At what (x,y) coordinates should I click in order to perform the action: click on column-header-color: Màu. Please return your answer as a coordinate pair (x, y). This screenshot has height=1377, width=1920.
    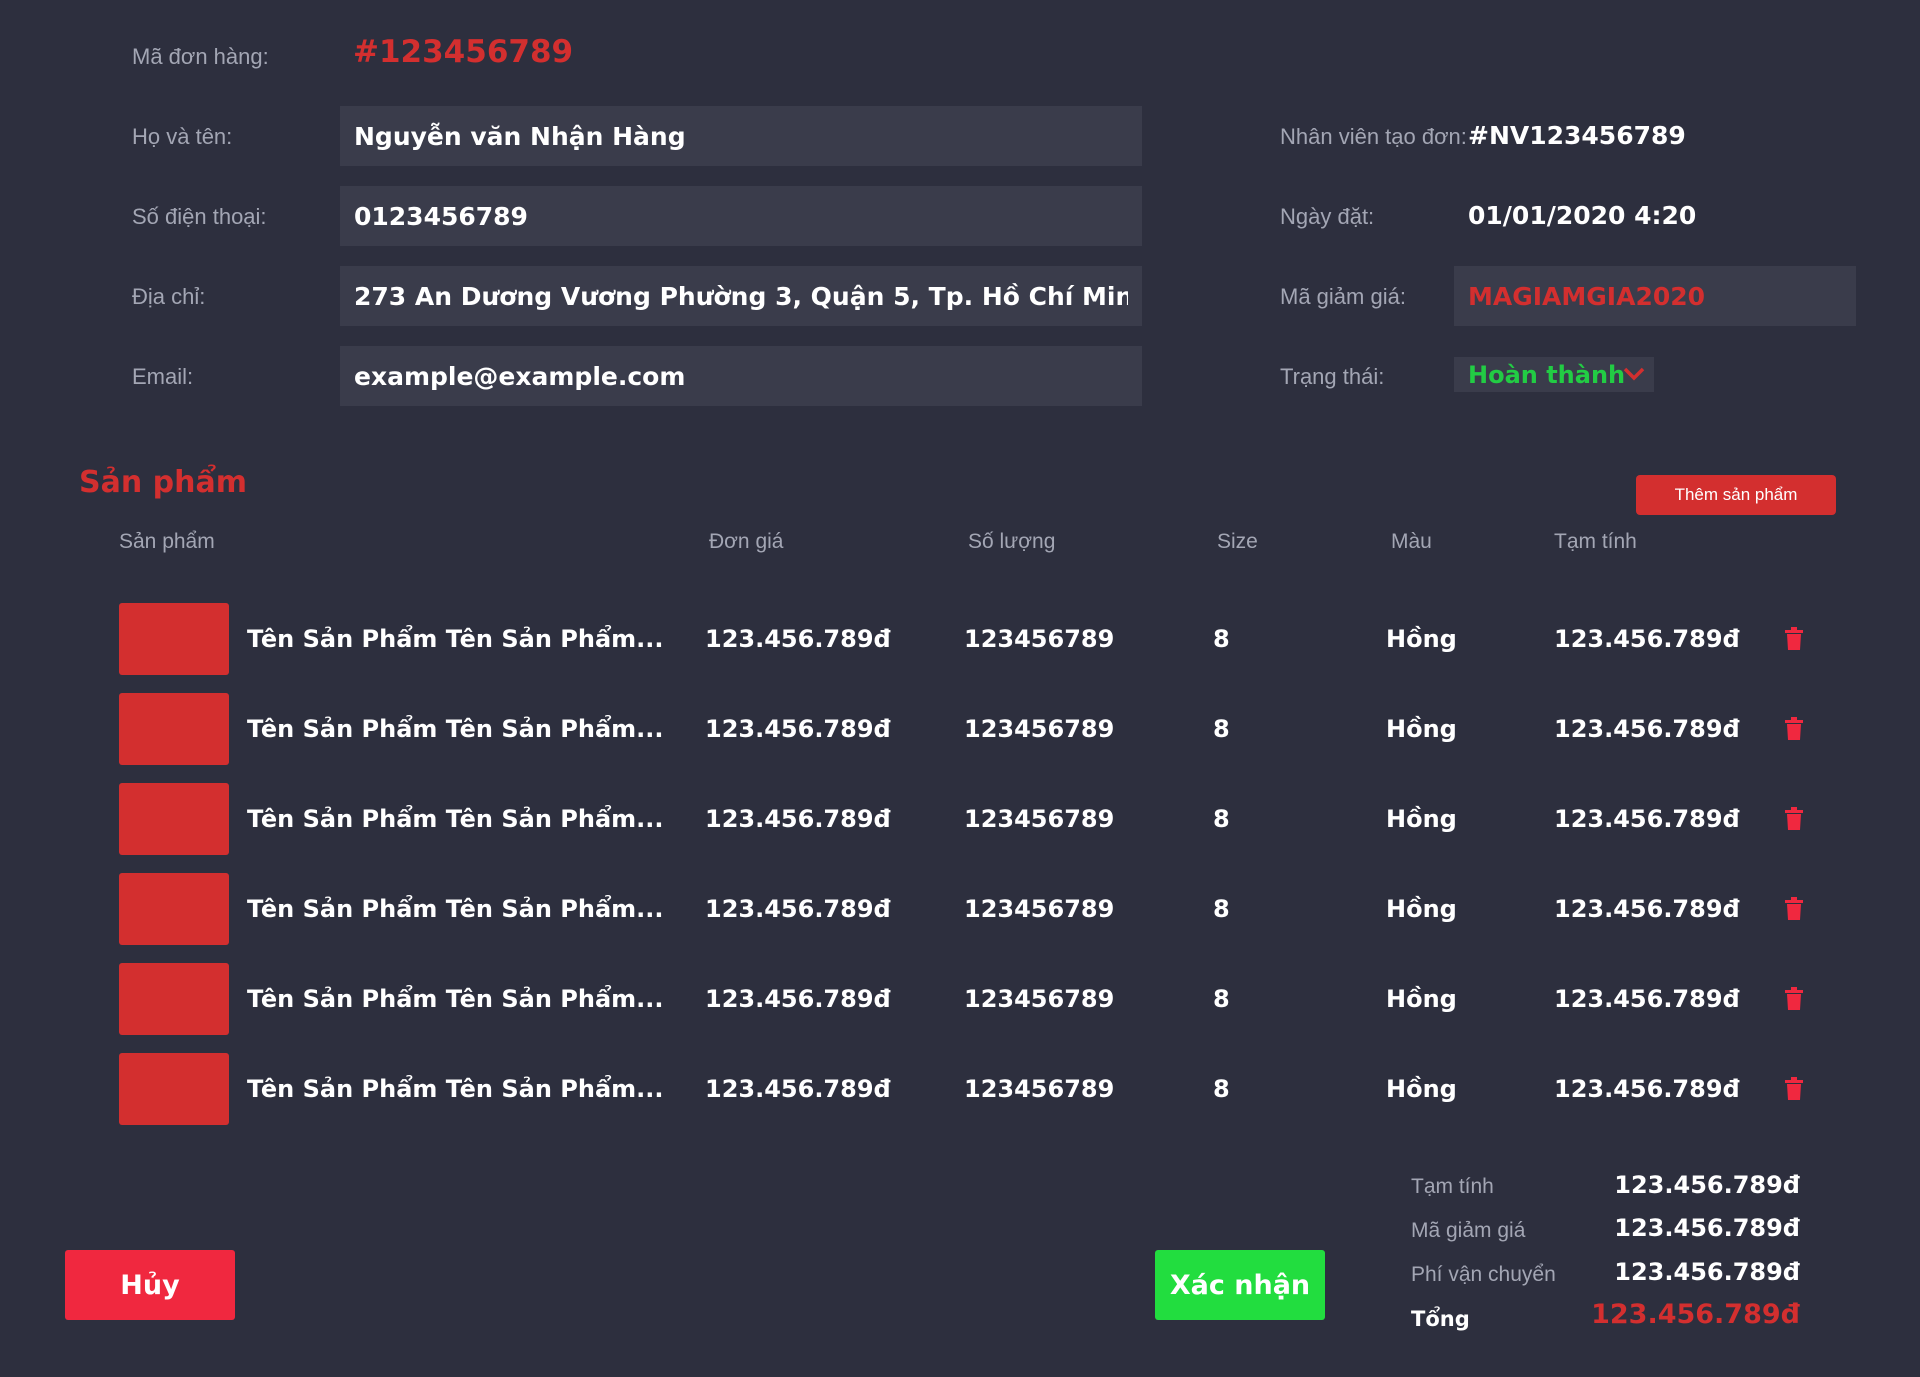
    Looking at the image, I should click on (1411, 541).